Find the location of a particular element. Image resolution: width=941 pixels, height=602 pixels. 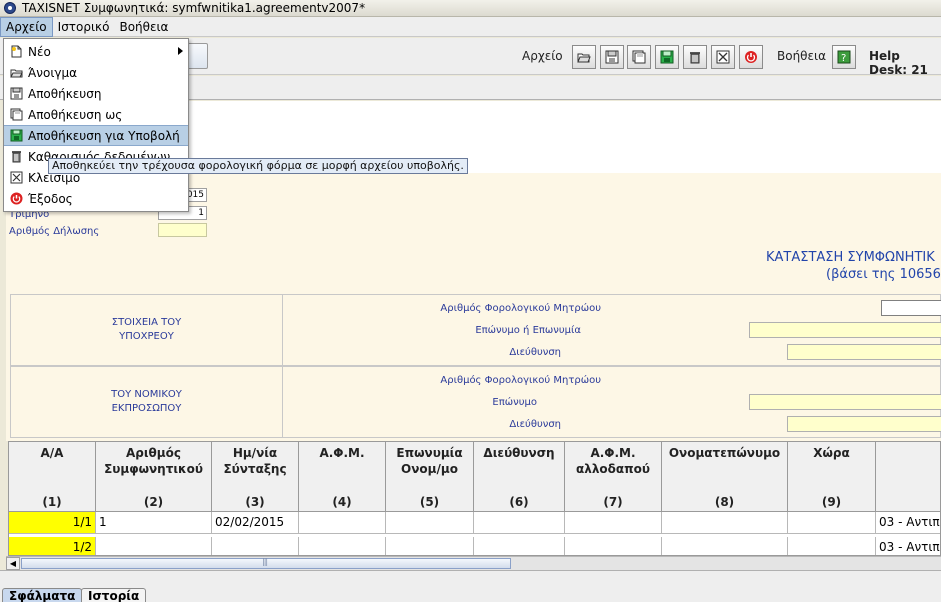

help-button: ? is located at coordinates (844, 57).